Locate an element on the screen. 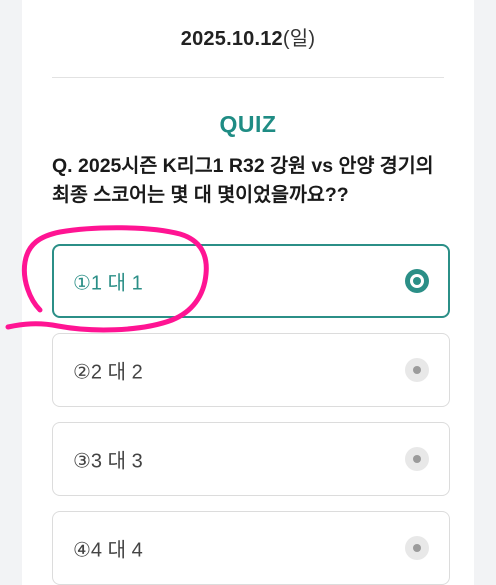 The height and width of the screenshot is (585, 496). radio-selected-icon is located at coordinates (417, 281).